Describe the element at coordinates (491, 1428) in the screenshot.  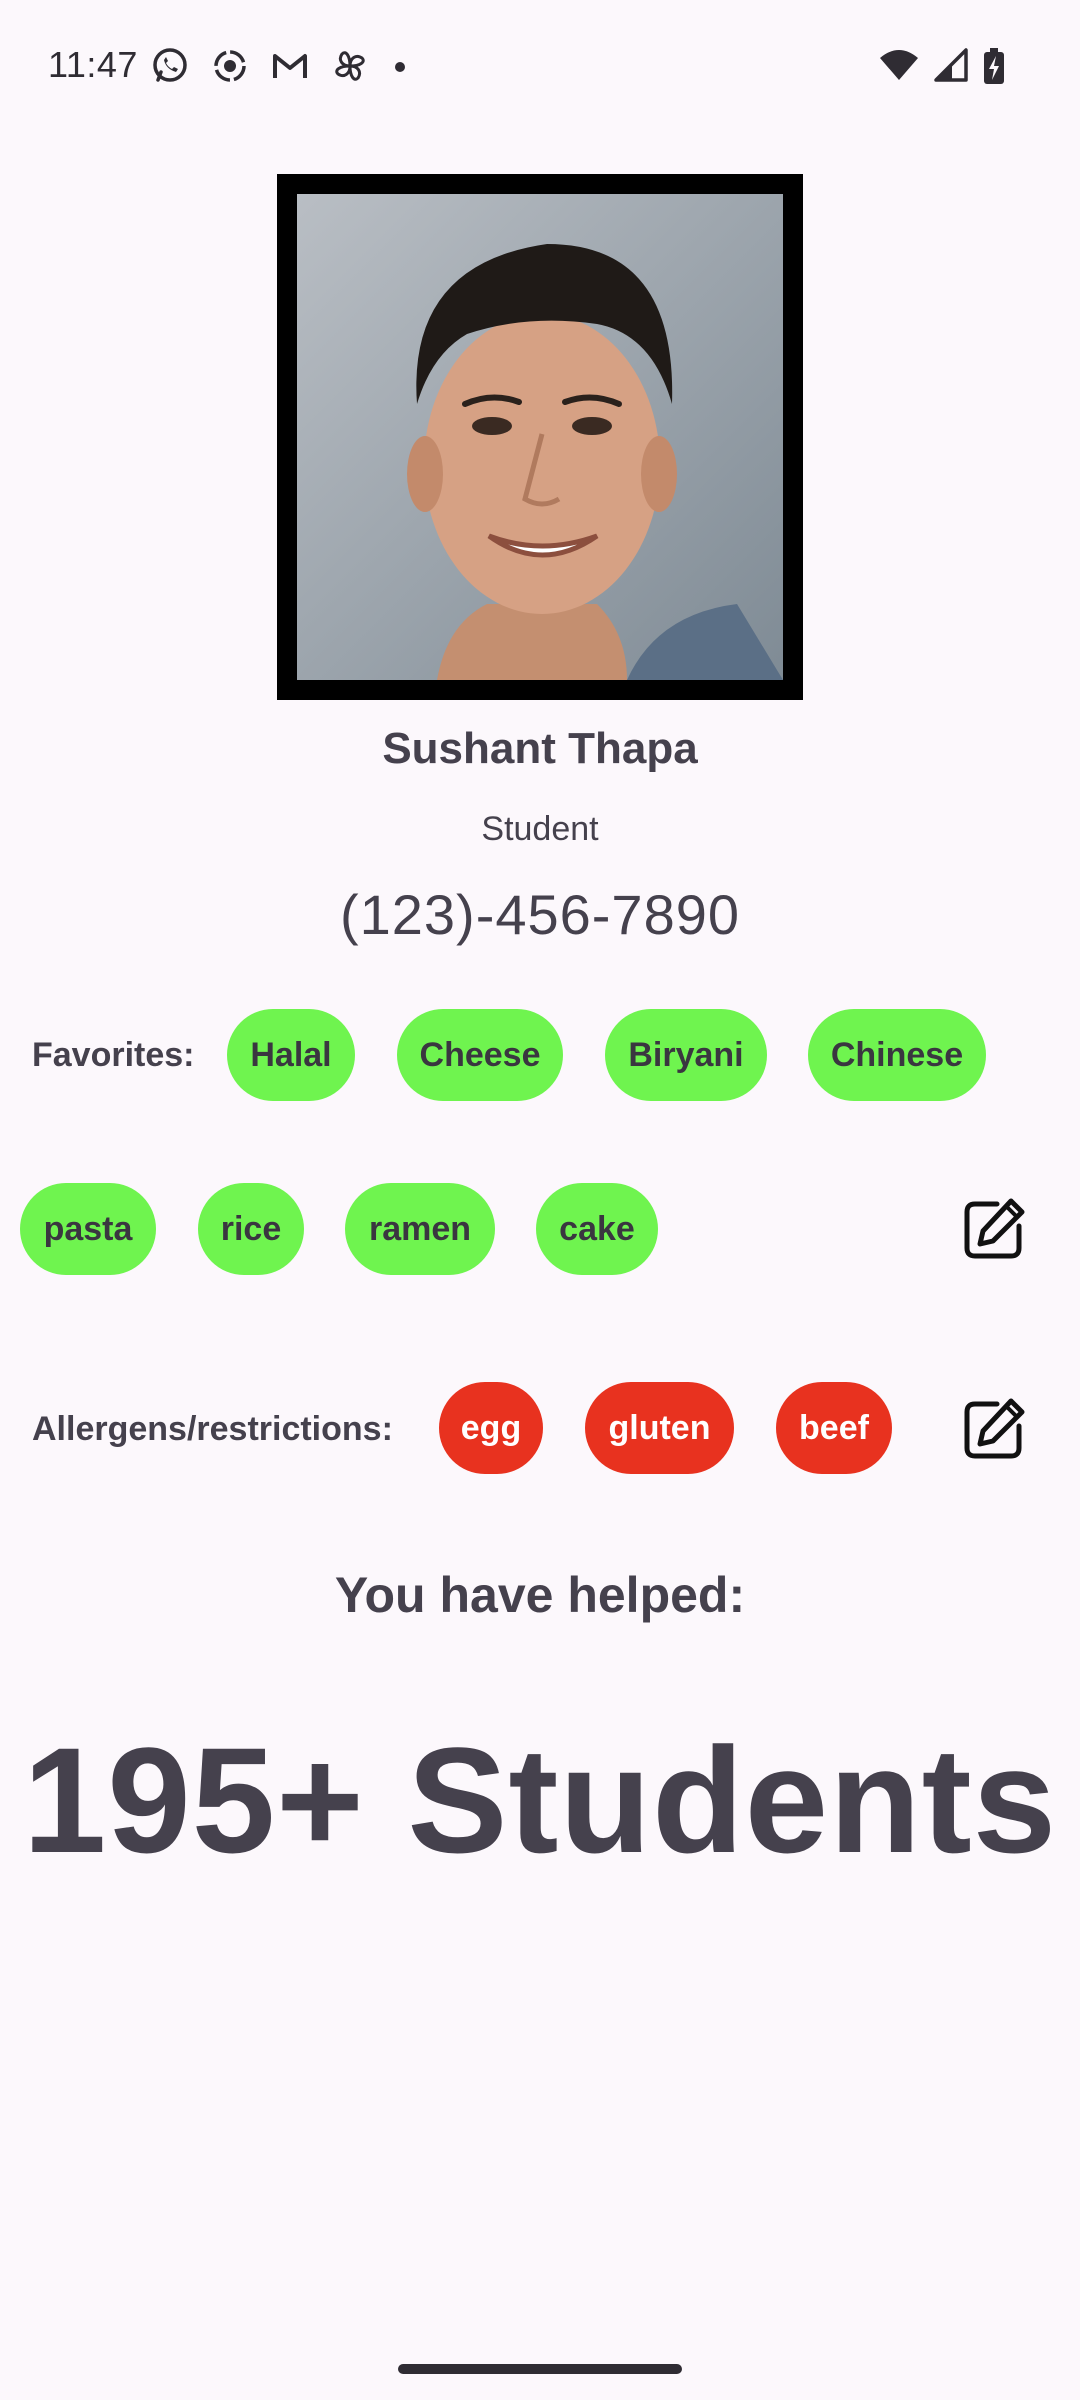
I see `allergen-chip: egg` at that location.